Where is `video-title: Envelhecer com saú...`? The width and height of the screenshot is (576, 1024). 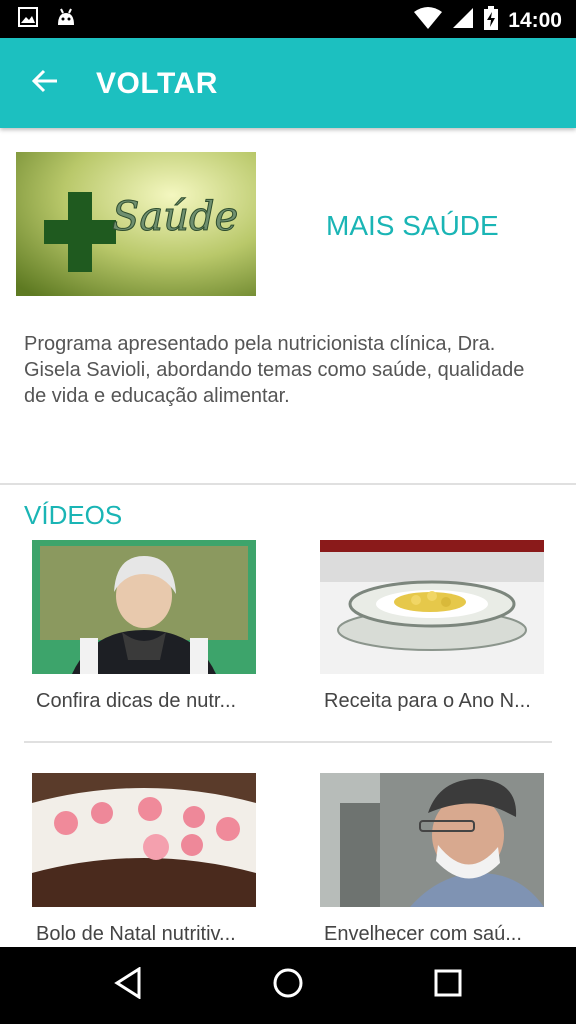
video-title: Envelhecer com saú... is located at coordinates (423, 934).